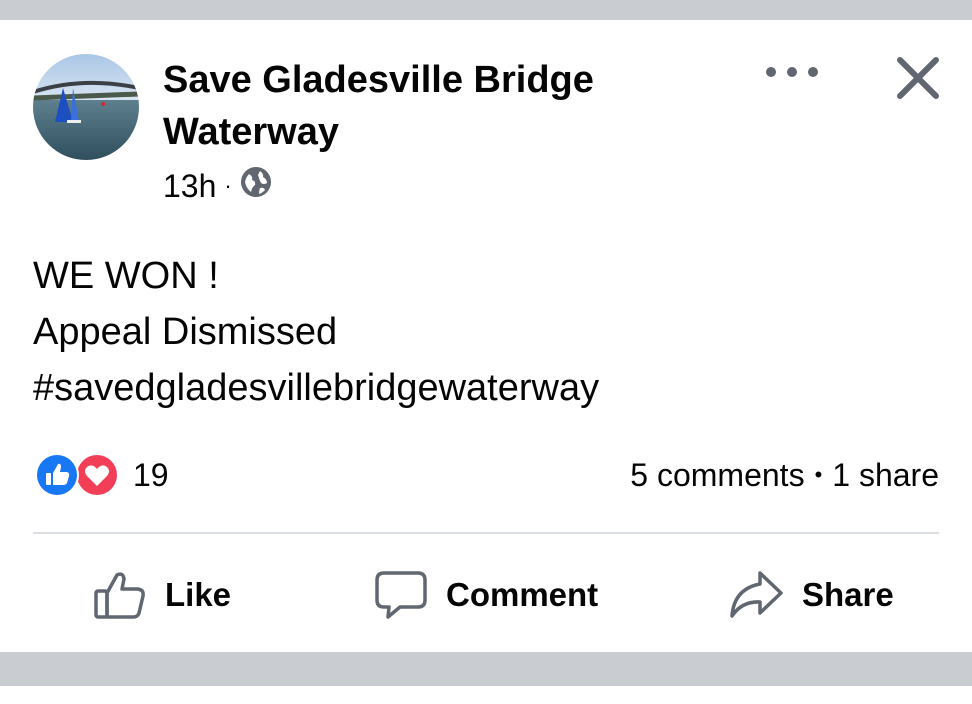 The image size is (972, 704). Describe the element at coordinates (162, 595) in the screenshot. I see `like-button: Like` at that location.